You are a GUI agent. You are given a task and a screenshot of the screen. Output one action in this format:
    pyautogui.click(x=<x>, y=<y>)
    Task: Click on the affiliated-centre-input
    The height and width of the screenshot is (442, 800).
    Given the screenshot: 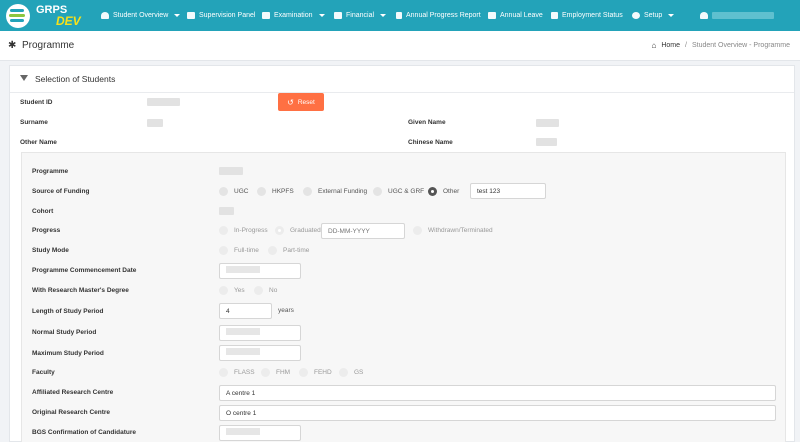 What is the action you would take?
    pyautogui.click(x=497, y=393)
    